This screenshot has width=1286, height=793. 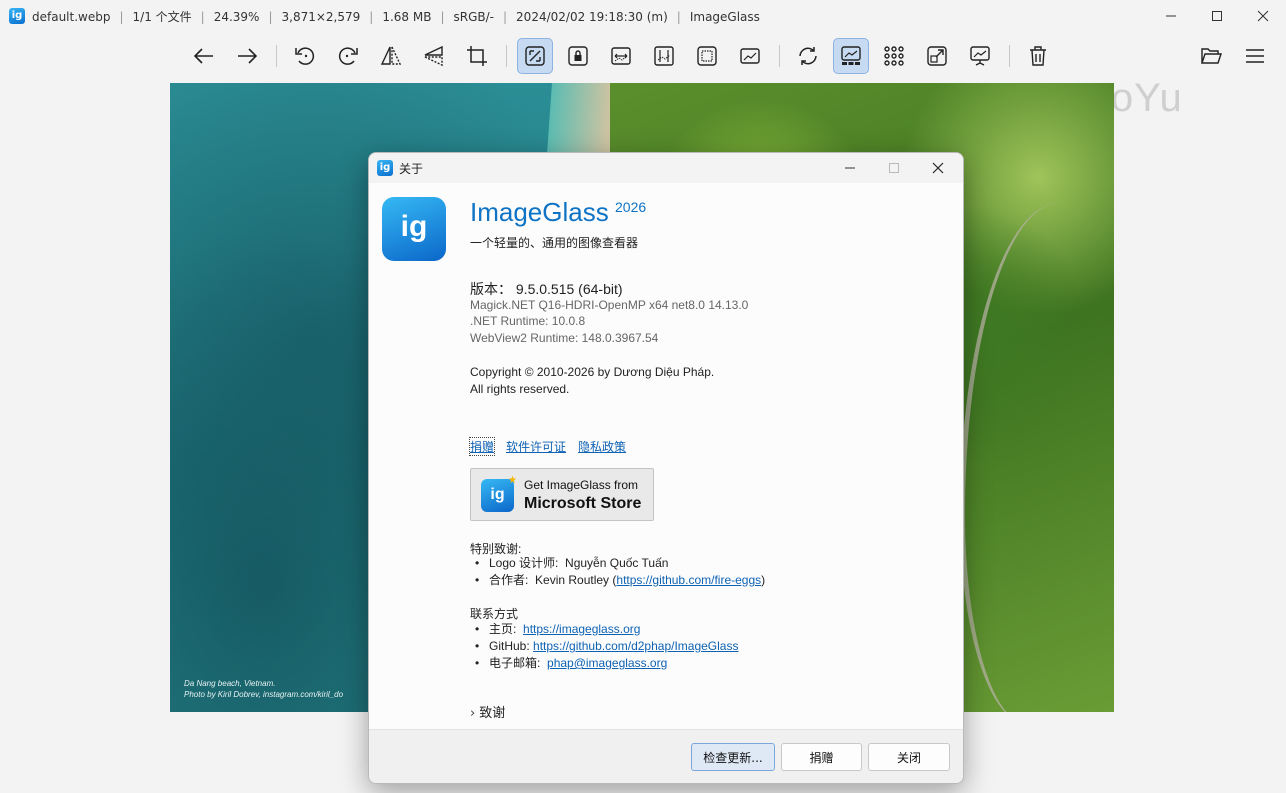 I want to click on app-tagline: 一个轻量的、通用的图像查看器, so click(x=554, y=243).